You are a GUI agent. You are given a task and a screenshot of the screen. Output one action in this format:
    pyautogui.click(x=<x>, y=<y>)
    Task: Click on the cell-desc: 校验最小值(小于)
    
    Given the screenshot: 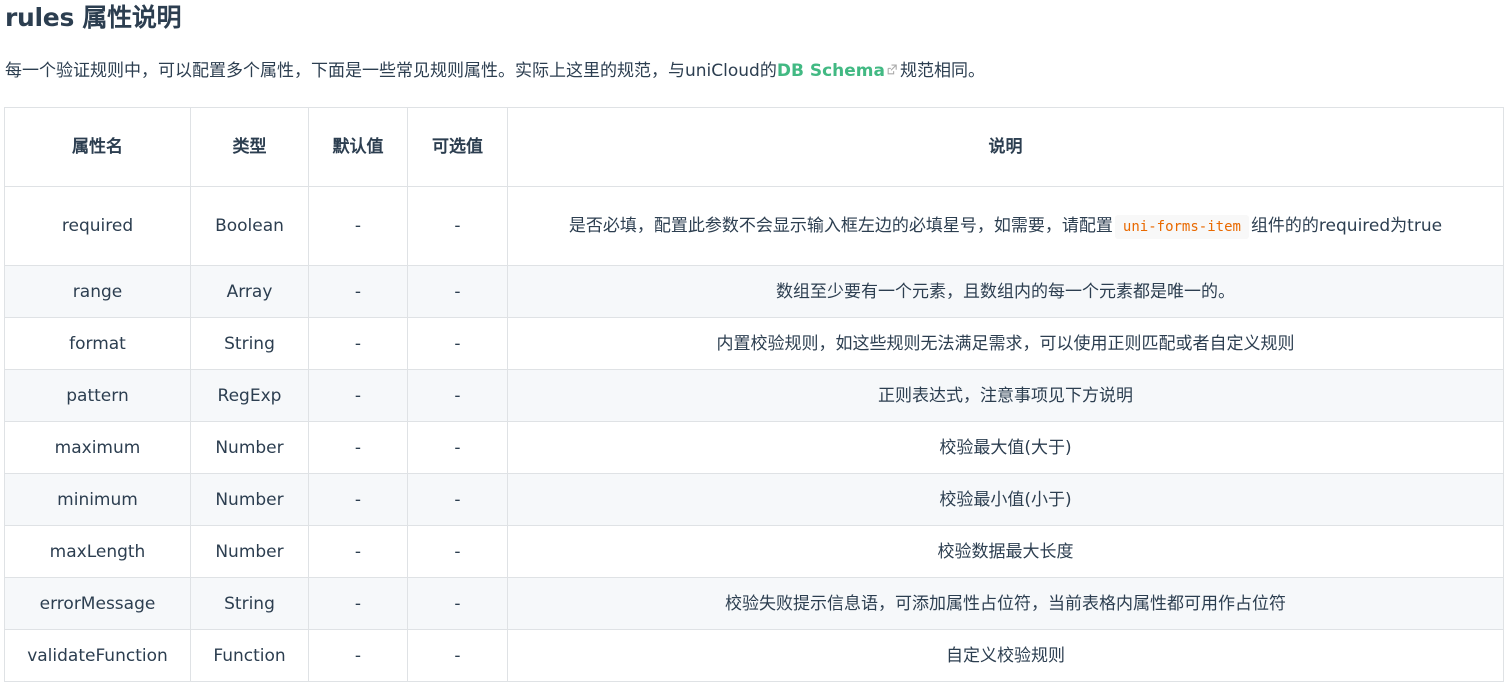 What is the action you would take?
    pyautogui.click(x=1005, y=499)
    